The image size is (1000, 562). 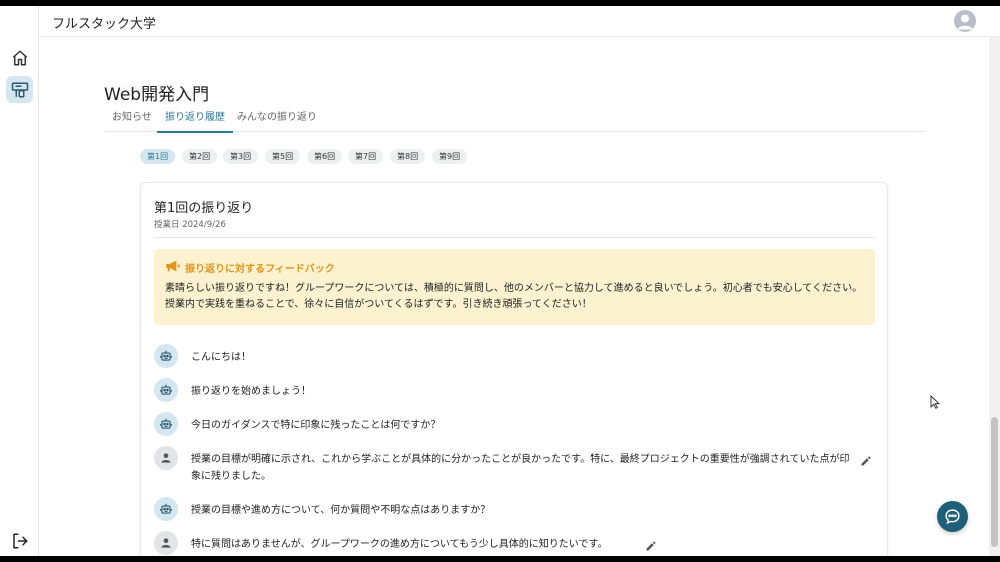 What do you see at coordinates (195, 120) in the screenshot?
I see `tab-reflection-history: 振り返り履歴` at bounding box center [195, 120].